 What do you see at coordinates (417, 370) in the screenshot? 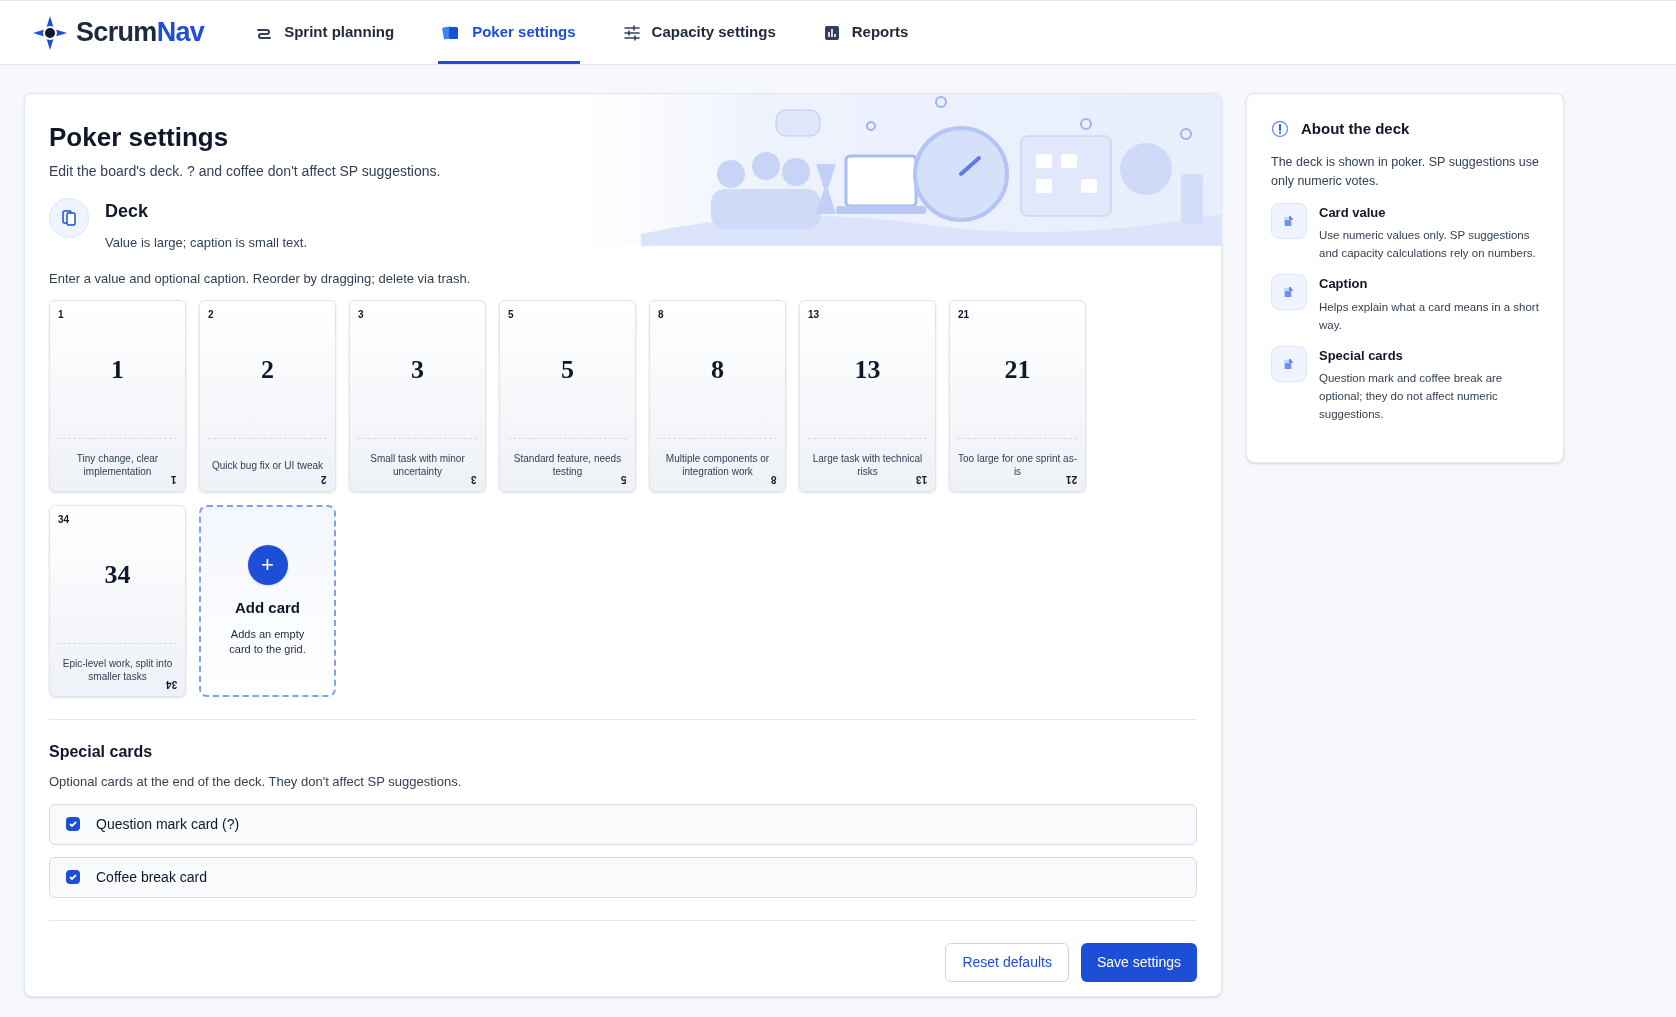
I see `card-value: 3` at bounding box center [417, 370].